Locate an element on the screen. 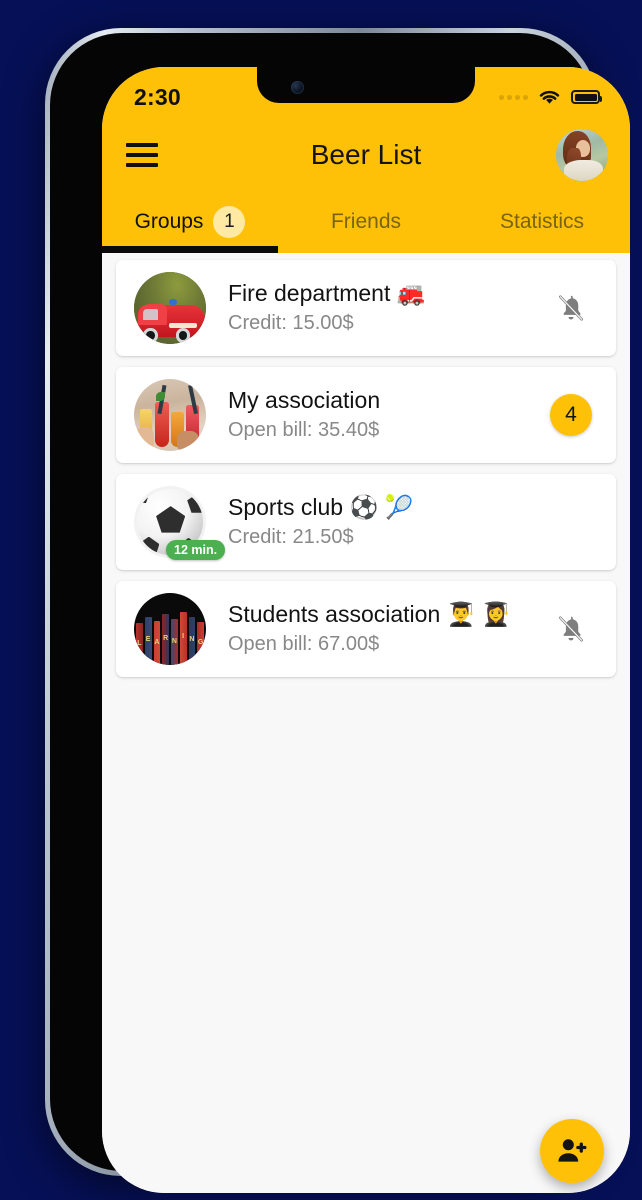 The height and width of the screenshot is (1200, 642). group-text: Fire department 🚒 Credit: 15.00$ is located at coordinates (377, 307).